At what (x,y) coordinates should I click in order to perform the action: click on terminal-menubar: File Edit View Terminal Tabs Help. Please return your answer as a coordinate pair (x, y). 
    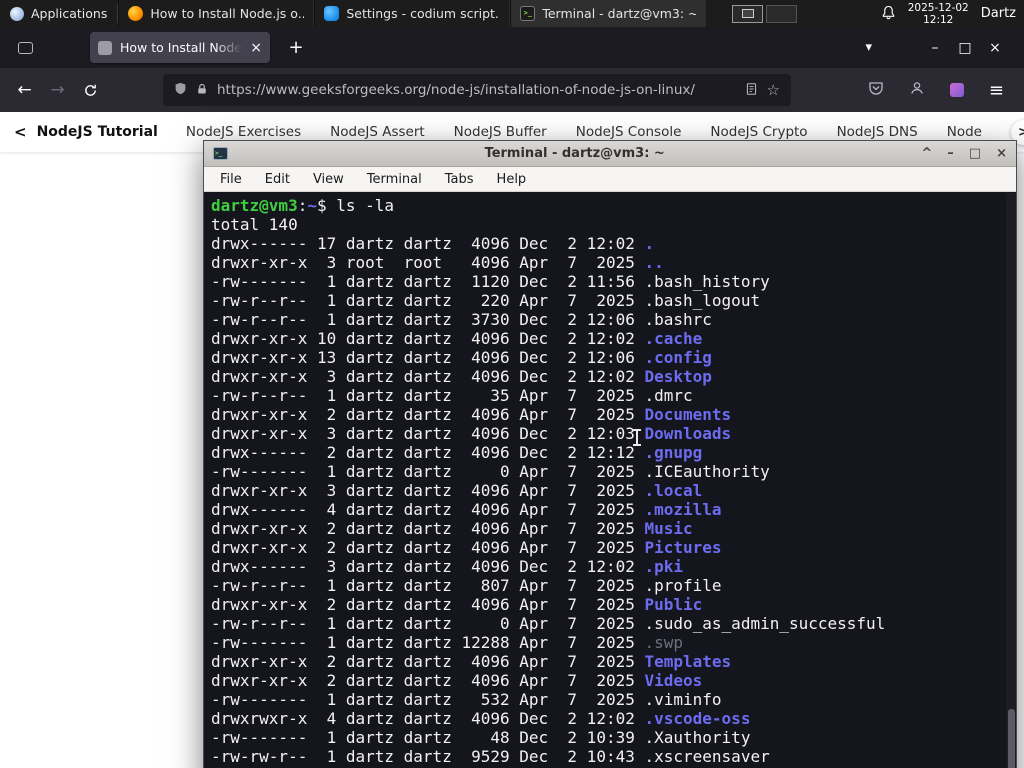
    Looking at the image, I should click on (610, 179).